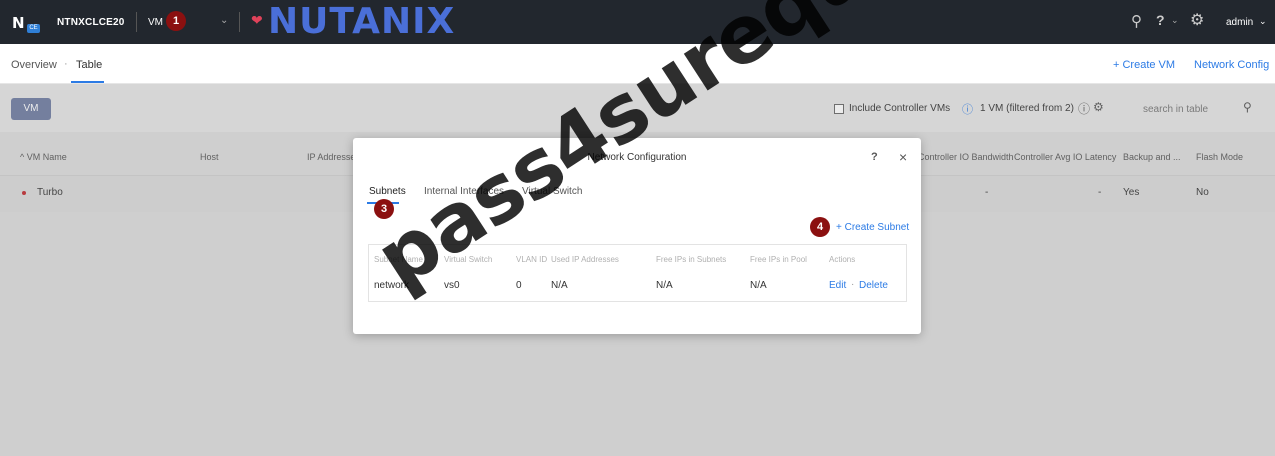  Describe the element at coordinates (398, 259) in the screenshot. I see `column-subnet-name: Subnet Name` at that location.